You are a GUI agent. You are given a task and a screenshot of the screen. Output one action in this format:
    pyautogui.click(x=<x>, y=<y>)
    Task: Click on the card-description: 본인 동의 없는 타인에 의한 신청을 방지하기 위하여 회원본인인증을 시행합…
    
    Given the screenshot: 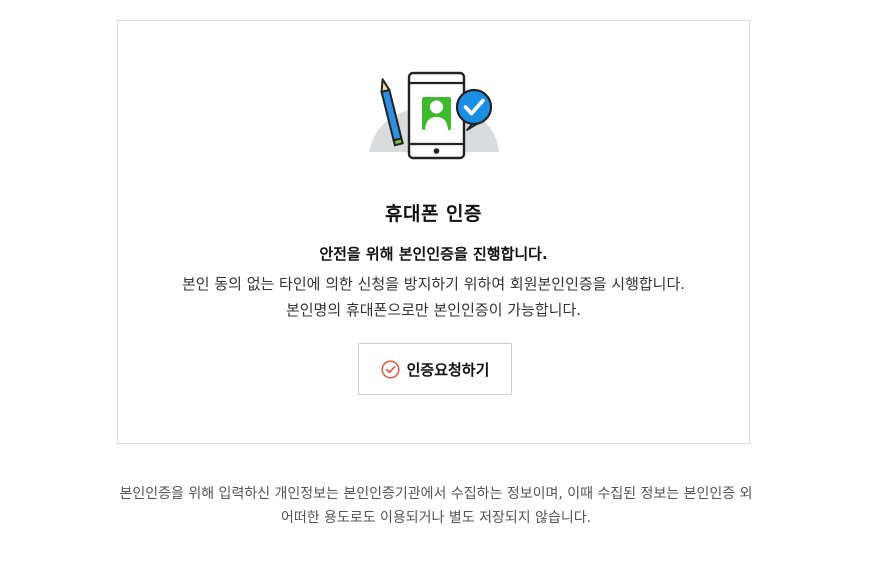 What is the action you would take?
    pyautogui.click(x=433, y=297)
    